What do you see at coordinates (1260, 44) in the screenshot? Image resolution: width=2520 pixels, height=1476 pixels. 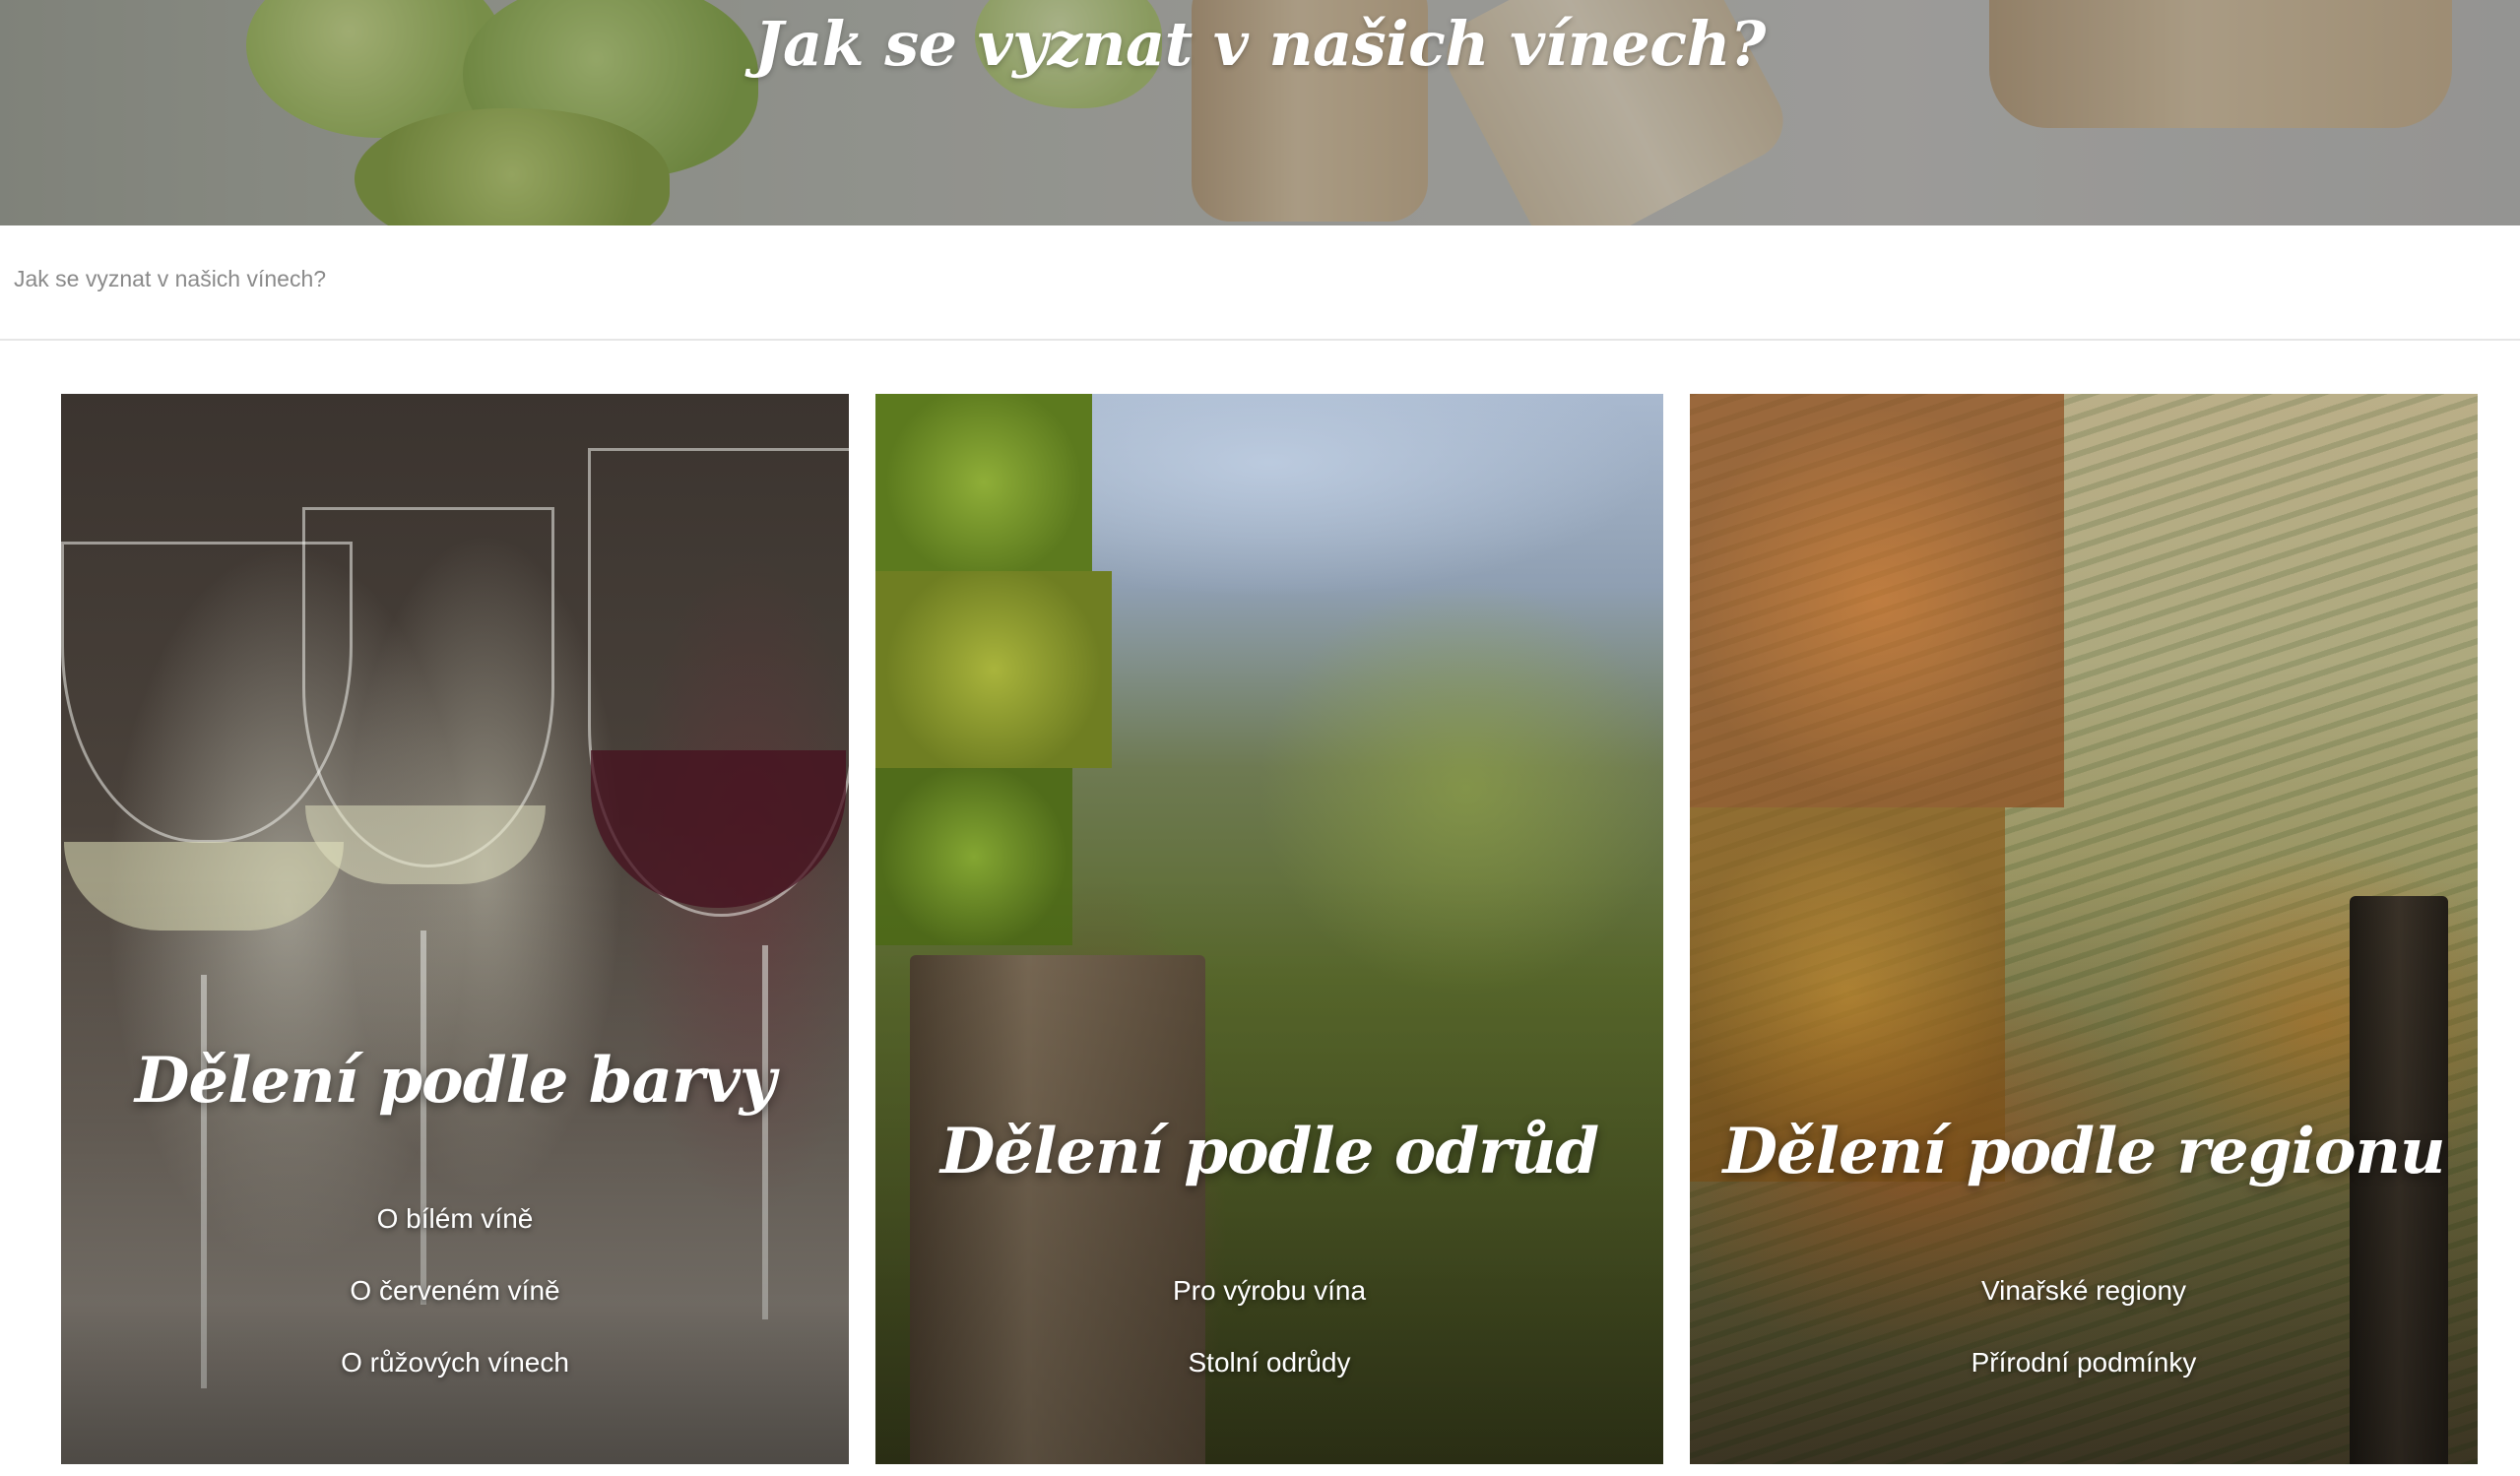 I see `page-title: Jak se vyznat v našich vínech?` at bounding box center [1260, 44].